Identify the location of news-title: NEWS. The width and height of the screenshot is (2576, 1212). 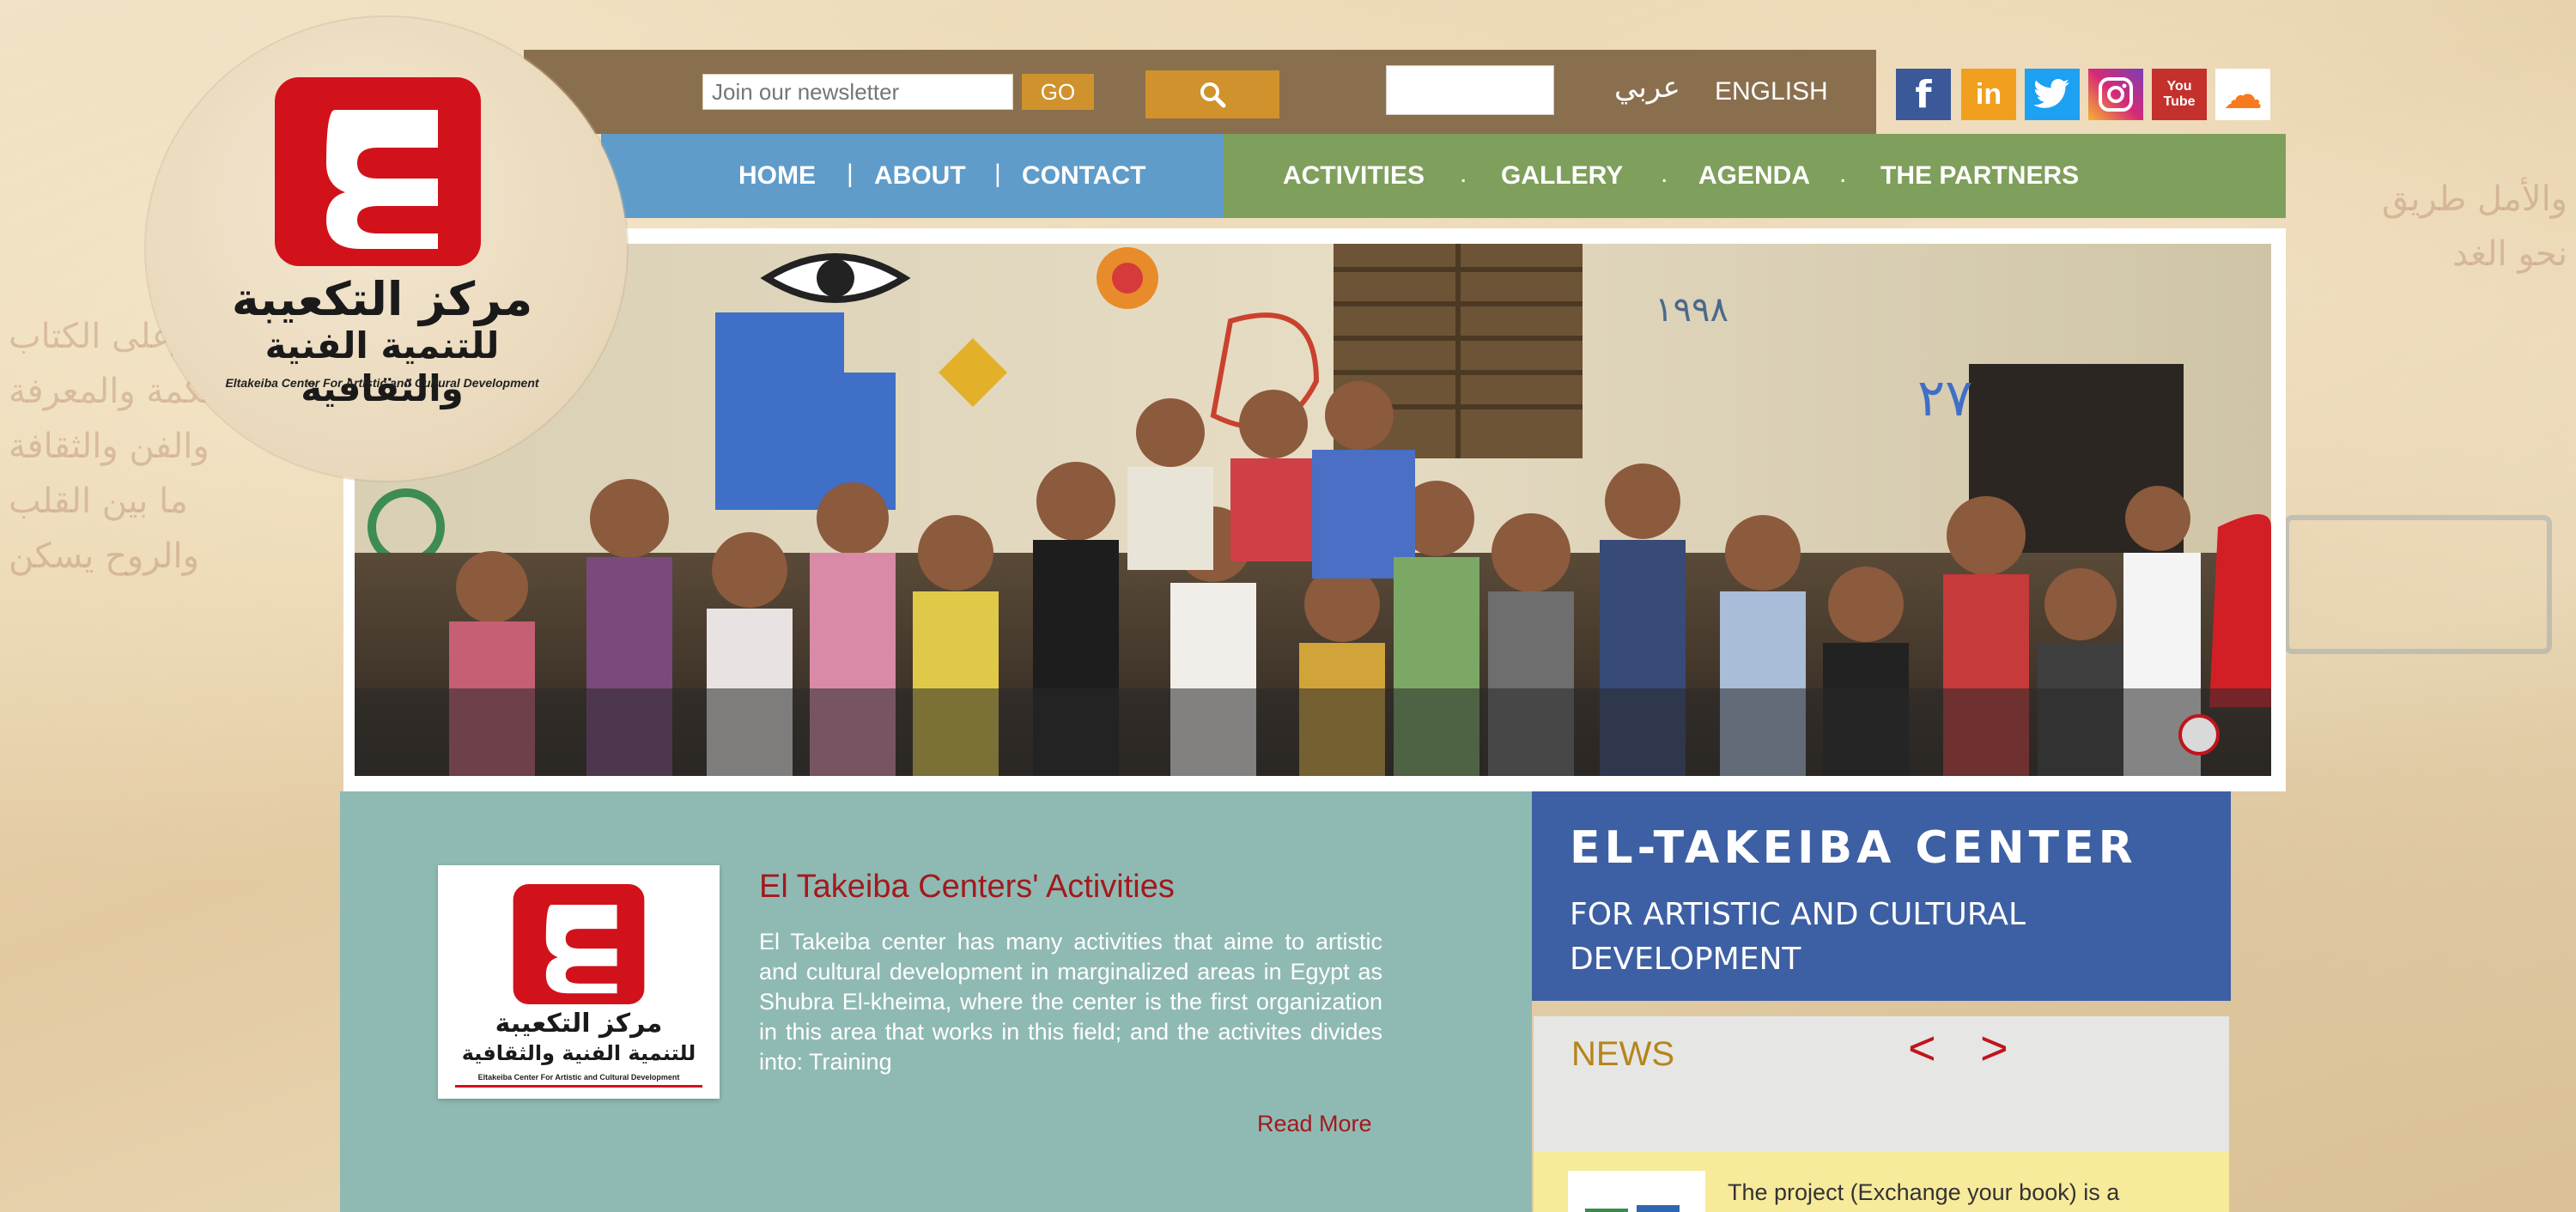
(1623, 1054).